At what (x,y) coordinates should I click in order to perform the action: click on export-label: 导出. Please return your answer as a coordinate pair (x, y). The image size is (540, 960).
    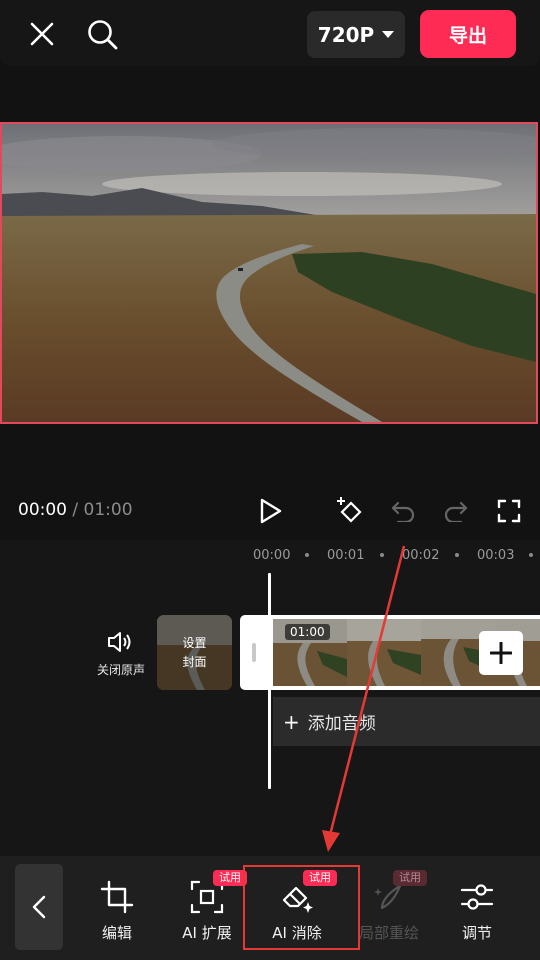
    Looking at the image, I should click on (467, 35).